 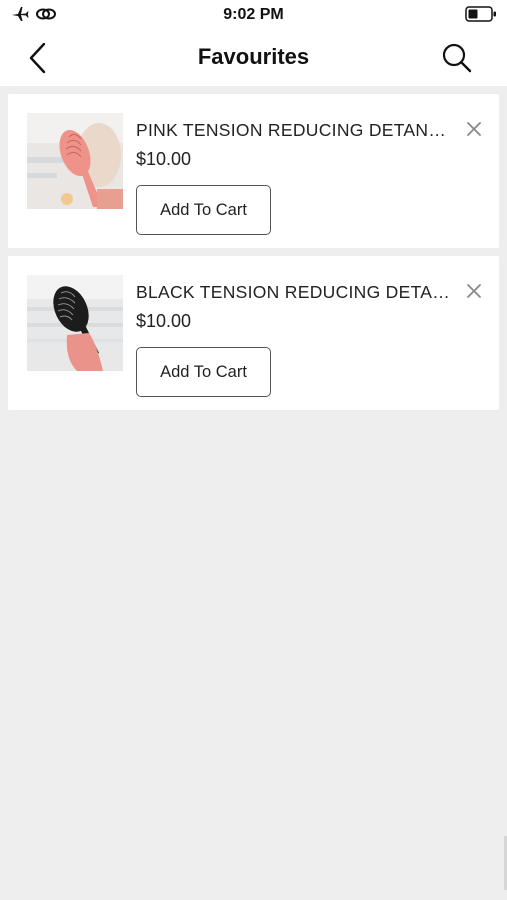 I want to click on page-title: Favourites, so click(x=253, y=56).